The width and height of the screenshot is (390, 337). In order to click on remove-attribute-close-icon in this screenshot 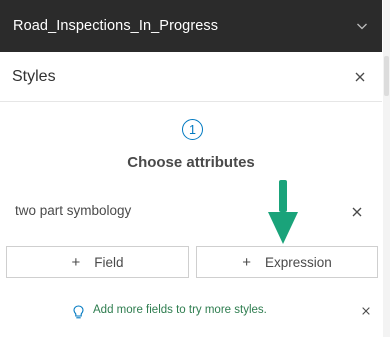, I will do `click(357, 212)`.